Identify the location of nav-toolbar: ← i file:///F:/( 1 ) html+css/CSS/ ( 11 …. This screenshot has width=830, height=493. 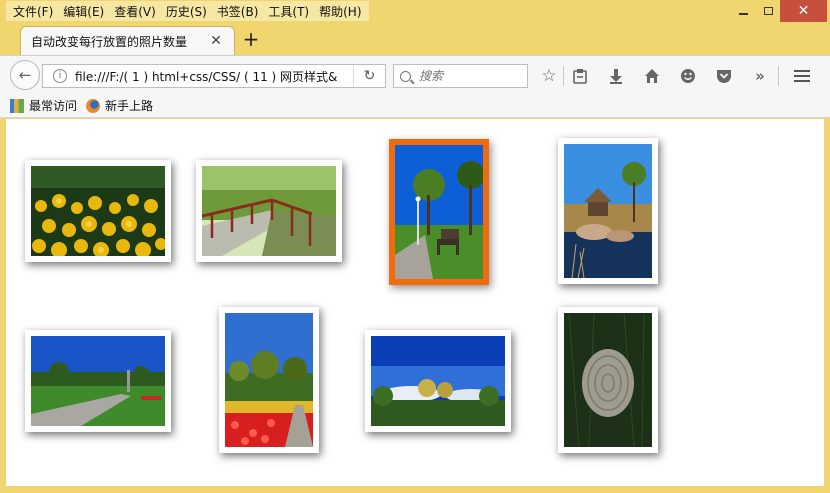
(415, 74).